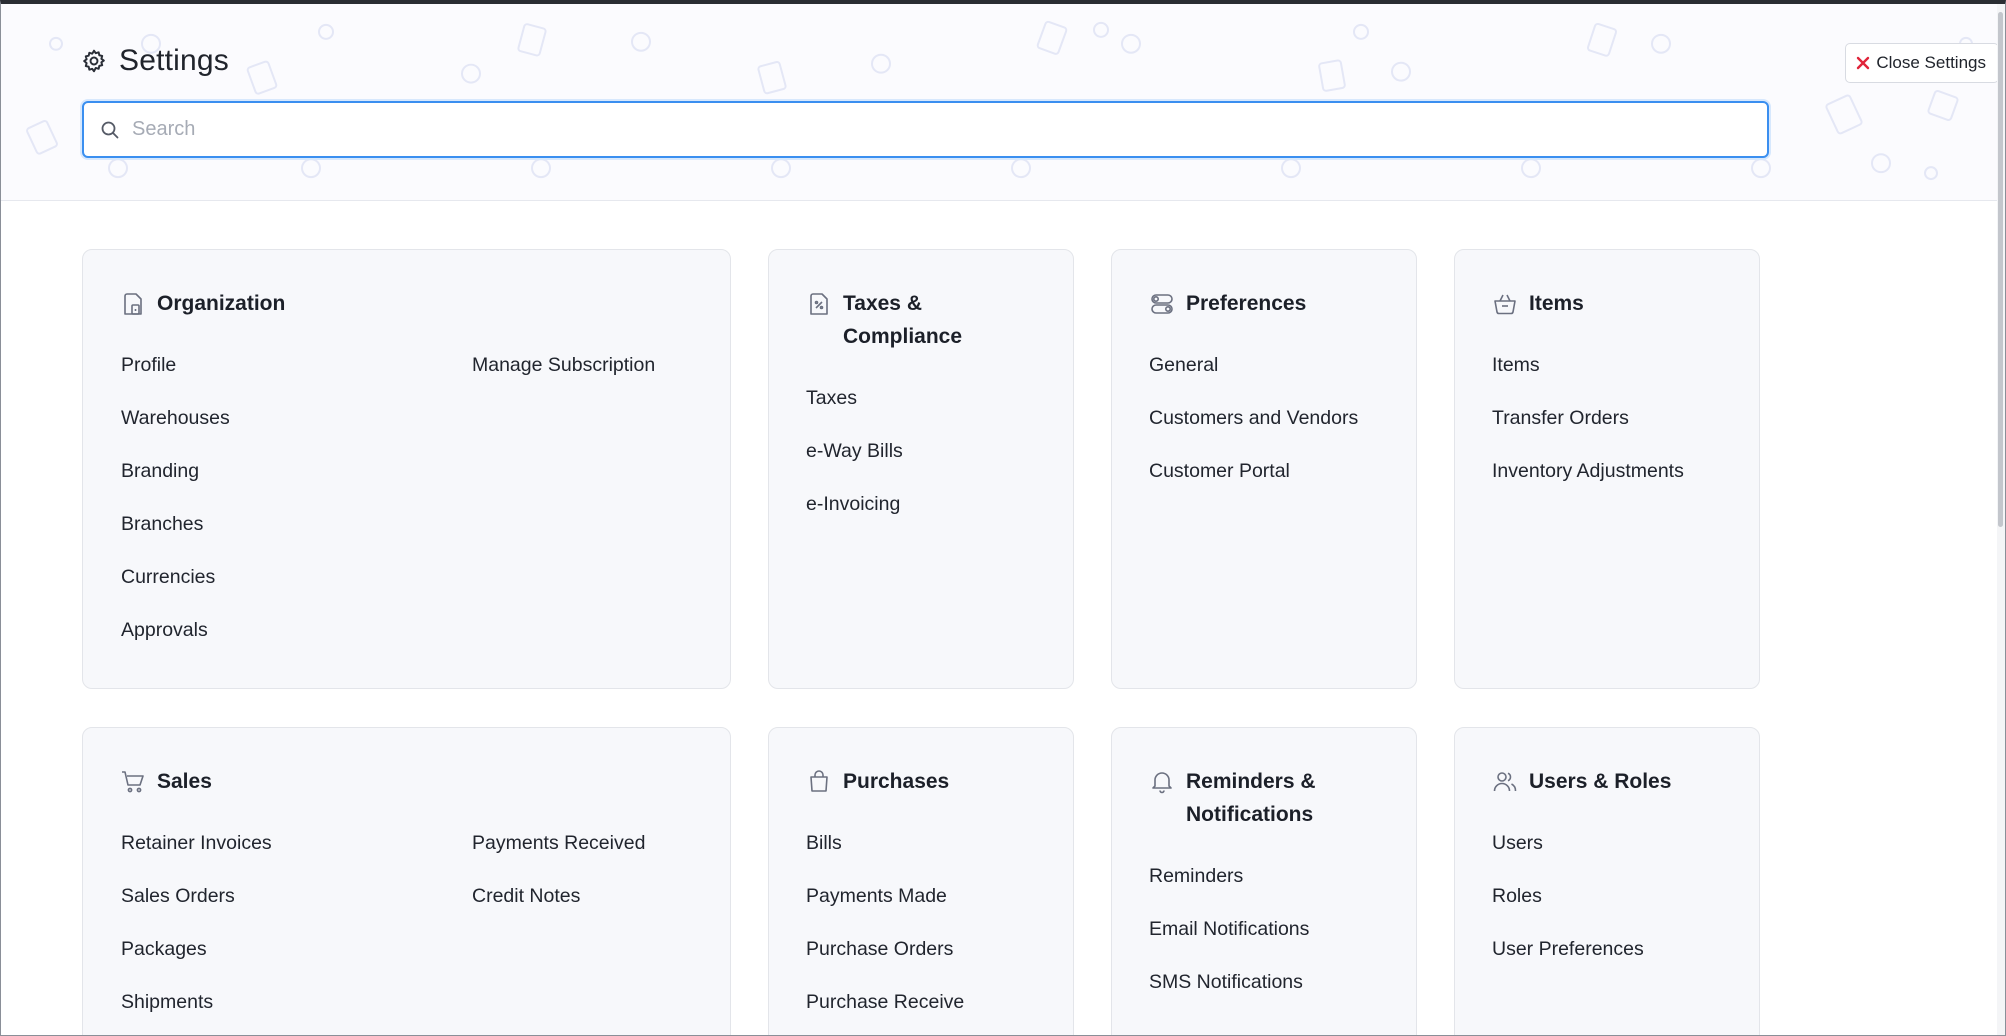 The width and height of the screenshot is (2006, 1036). What do you see at coordinates (1250, 814) in the screenshot?
I see `card-title-line: Notifications` at bounding box center [1250, 814].